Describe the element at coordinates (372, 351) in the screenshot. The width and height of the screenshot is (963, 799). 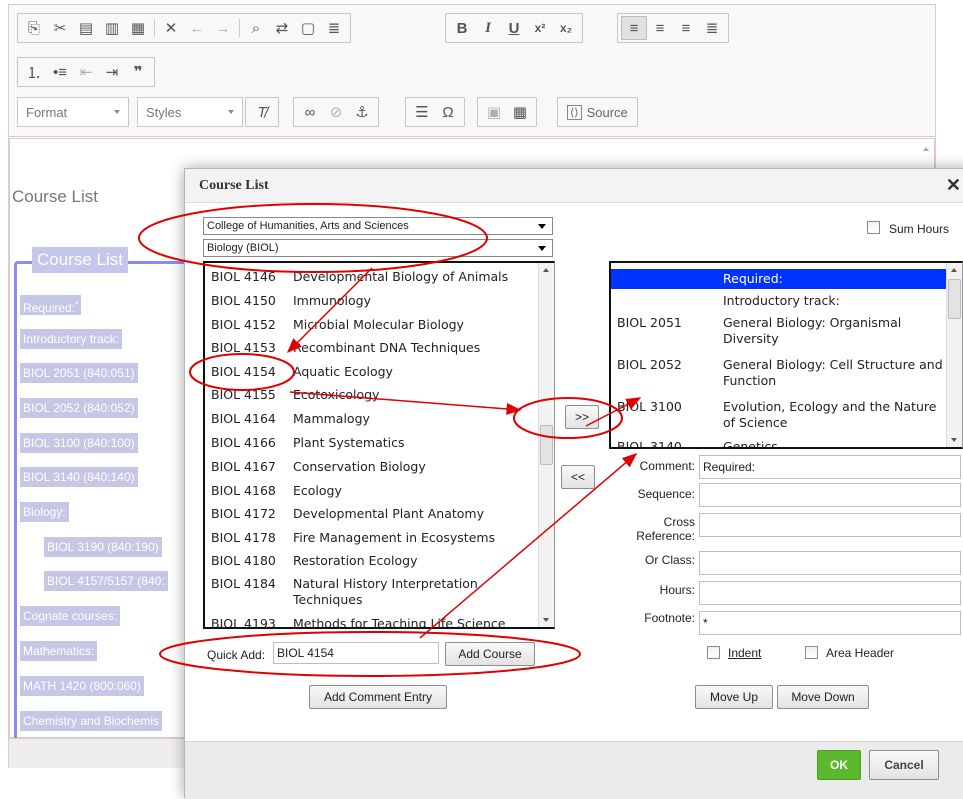
I see `list-item: BIOL 4153 Recombinant DNA Techniques` at that location.